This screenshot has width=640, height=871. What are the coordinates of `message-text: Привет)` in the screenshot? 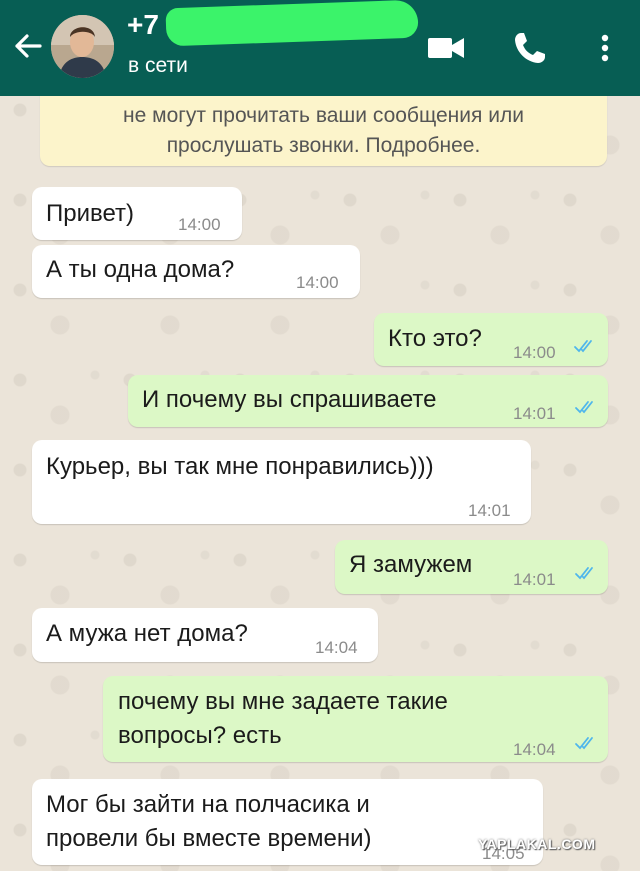 It's located at (90, 213).